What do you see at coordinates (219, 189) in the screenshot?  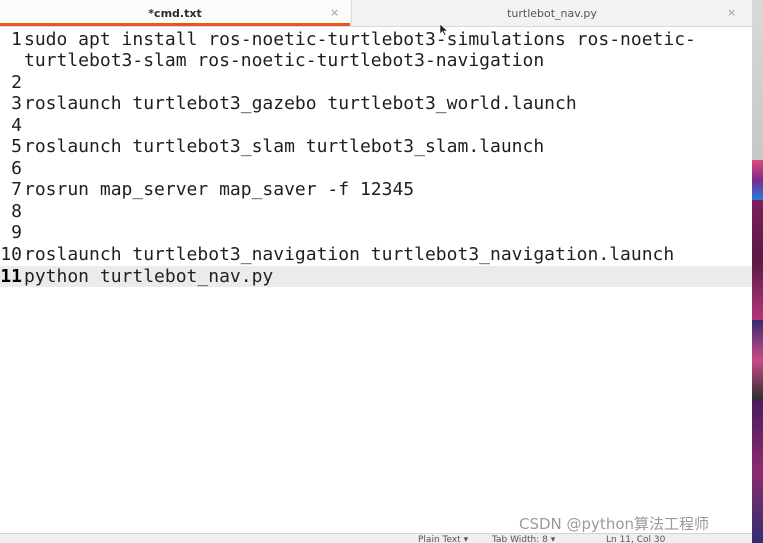 I see `code-line: rosrun map_server map_saver -f 12345` at bounding box center [219, 189].